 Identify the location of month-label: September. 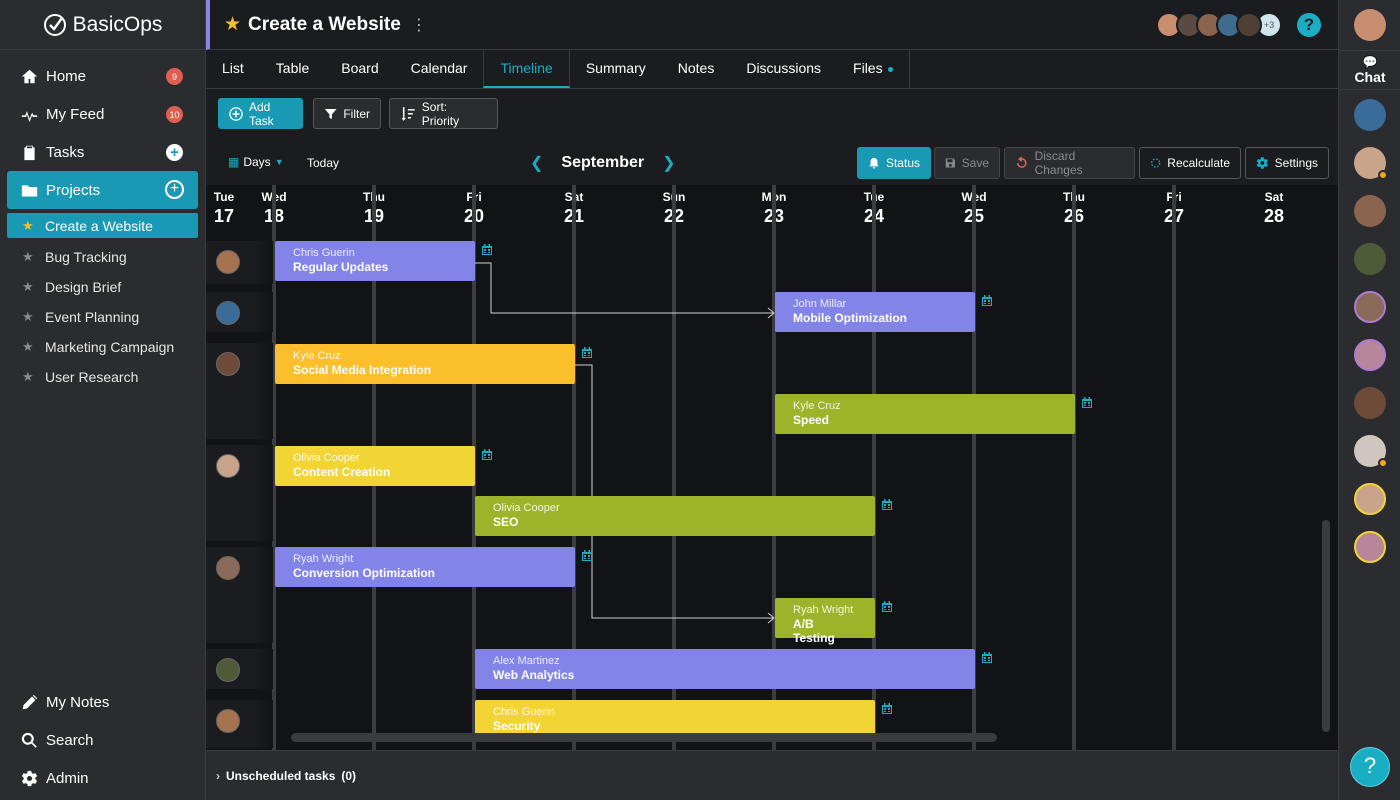
(603, 162).